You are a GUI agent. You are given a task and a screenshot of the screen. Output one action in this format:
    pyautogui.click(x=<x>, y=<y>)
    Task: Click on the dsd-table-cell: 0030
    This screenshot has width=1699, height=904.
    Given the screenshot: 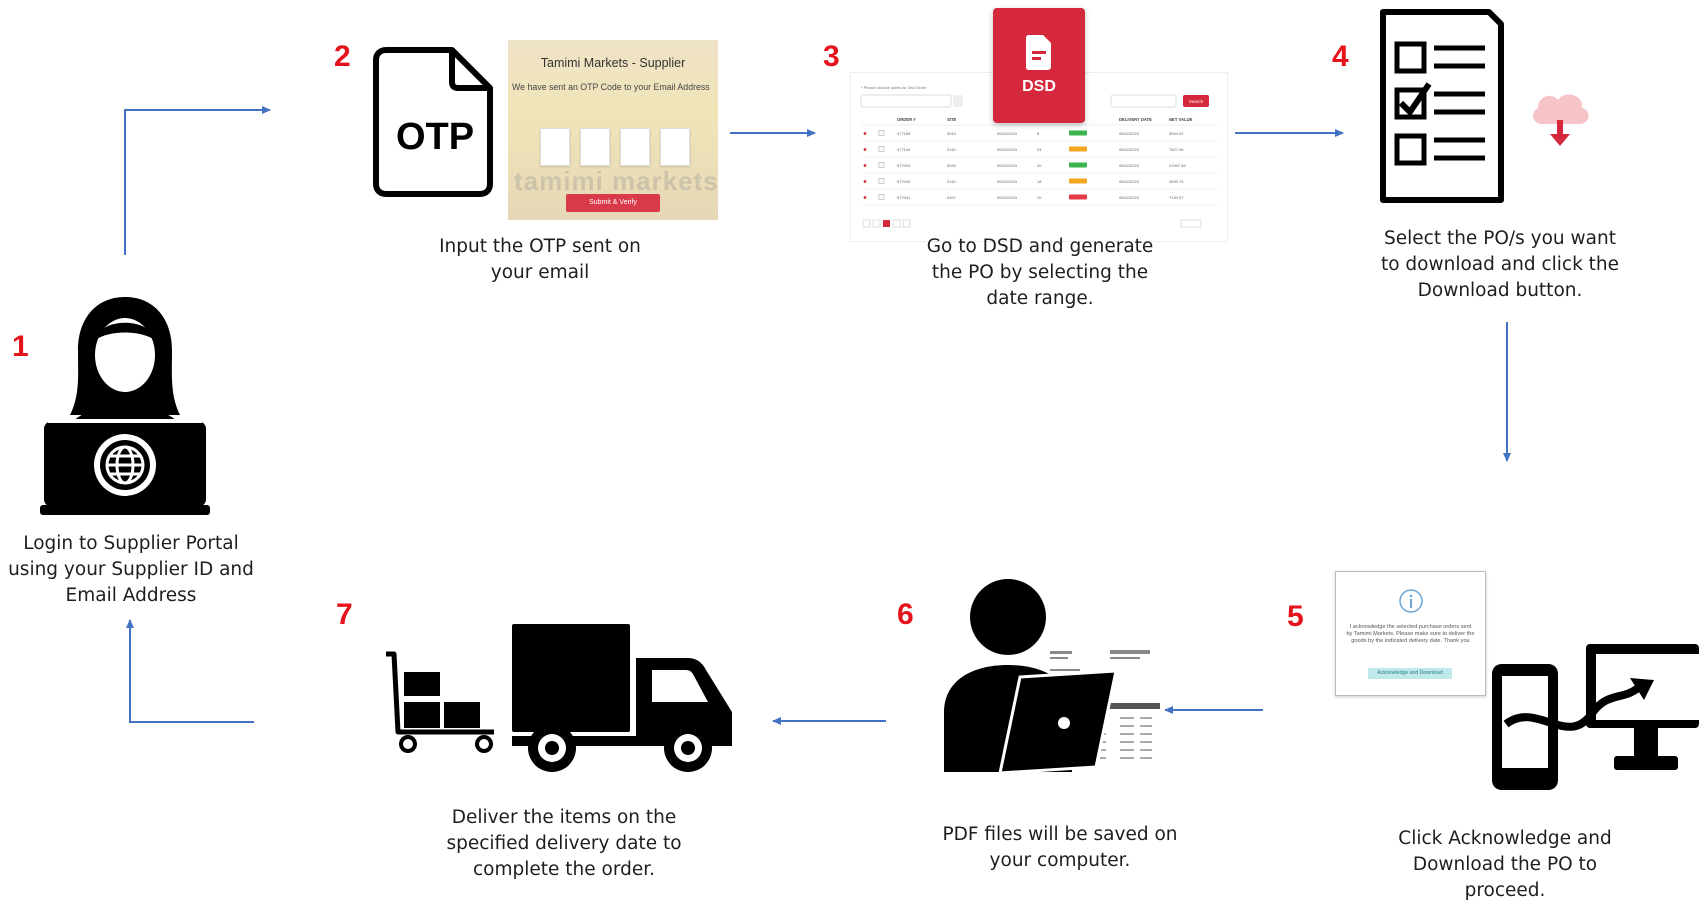 What is the action you would take?
    pyautogui.click(x=952, y=165)
    